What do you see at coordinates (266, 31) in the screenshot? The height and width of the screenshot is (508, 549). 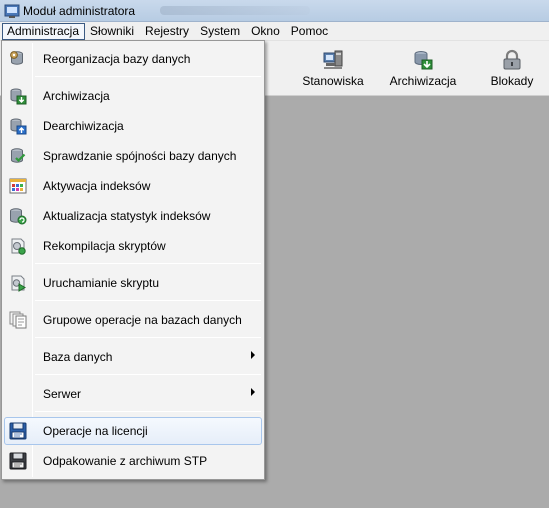 I see `menu-okno: Okno` at bounding box center [266, 31].